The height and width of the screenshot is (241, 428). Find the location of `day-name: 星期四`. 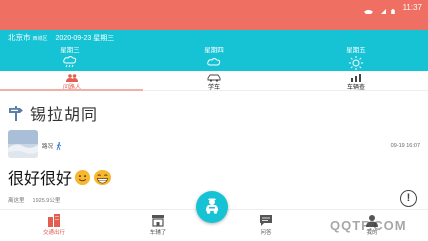

day-name: 星期四 is located at coordinates (214, 50).